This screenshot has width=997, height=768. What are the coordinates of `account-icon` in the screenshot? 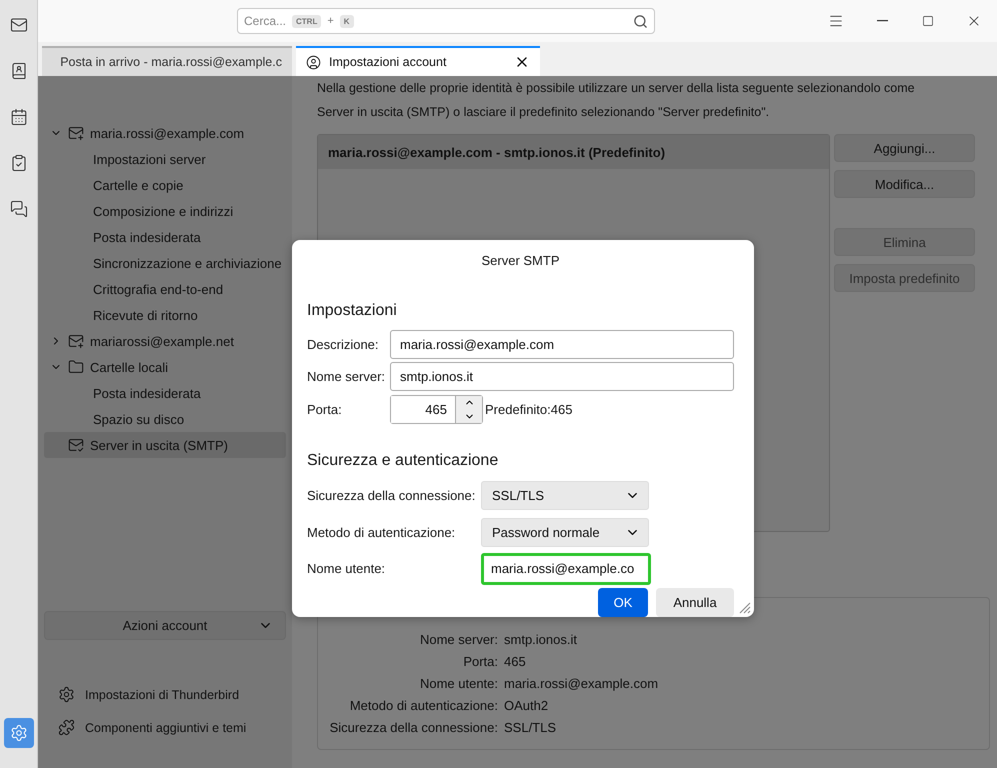 It's located at (313, 62).